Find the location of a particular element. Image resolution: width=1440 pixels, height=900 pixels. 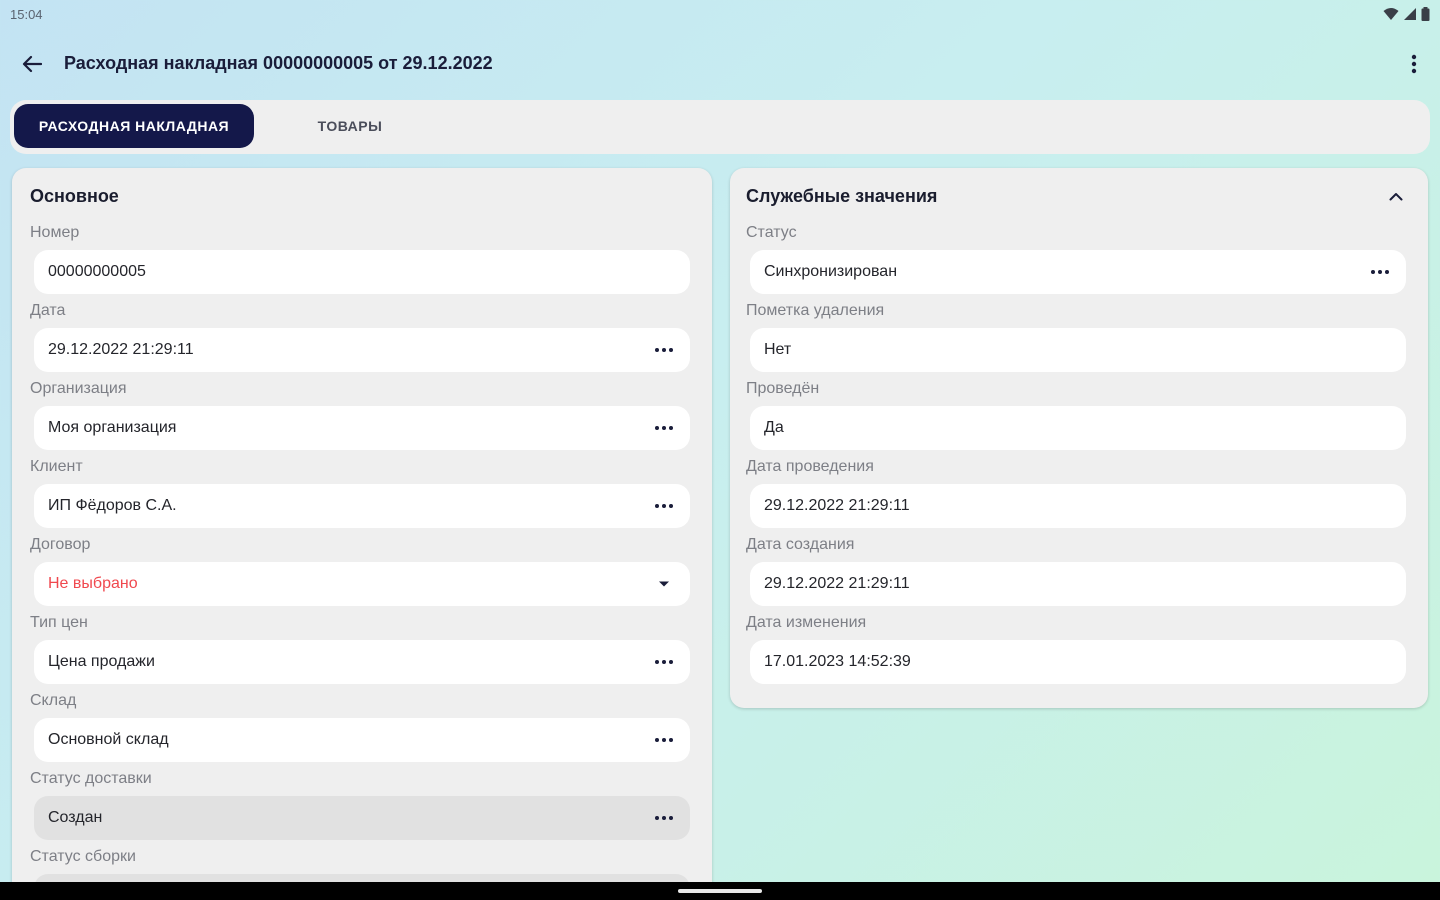

status-value: Синхронизирован is located at coordinates (831, 271).